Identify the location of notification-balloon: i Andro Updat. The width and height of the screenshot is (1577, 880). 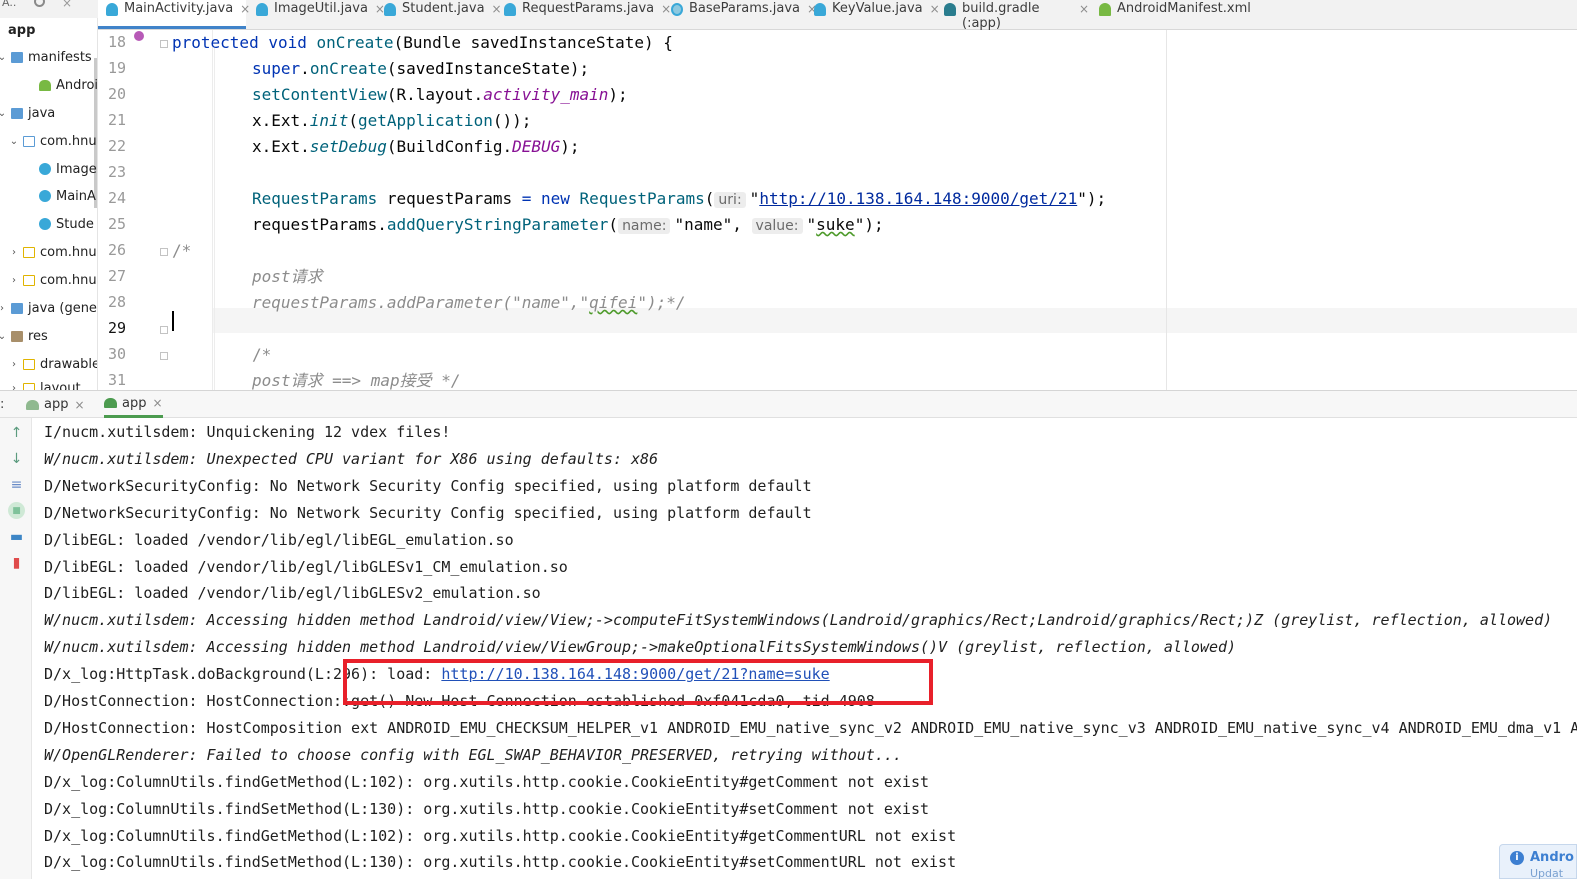
(1538, 862).